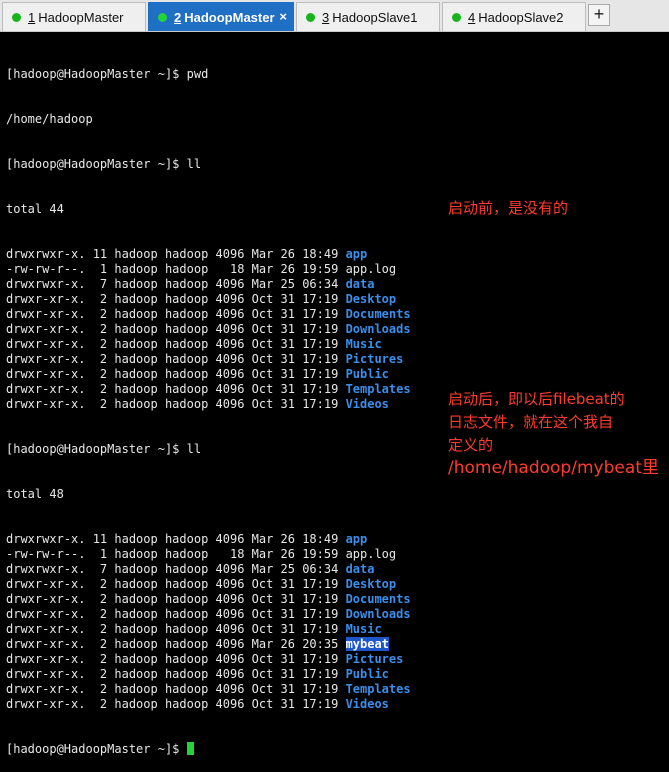 This screenshot has height=772, width=669. I want to click on listing-filename: mybeat, so click(367, 644).